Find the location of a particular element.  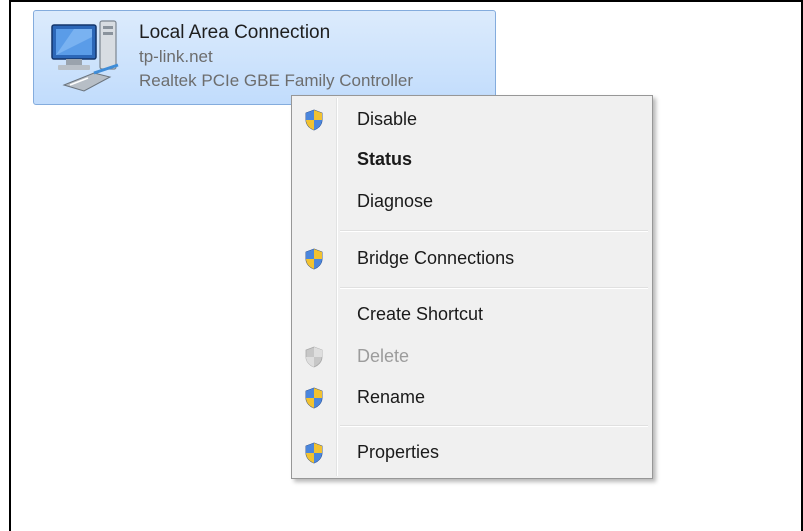

menu-item-disable: Disable is located at coordinates (472, 119).